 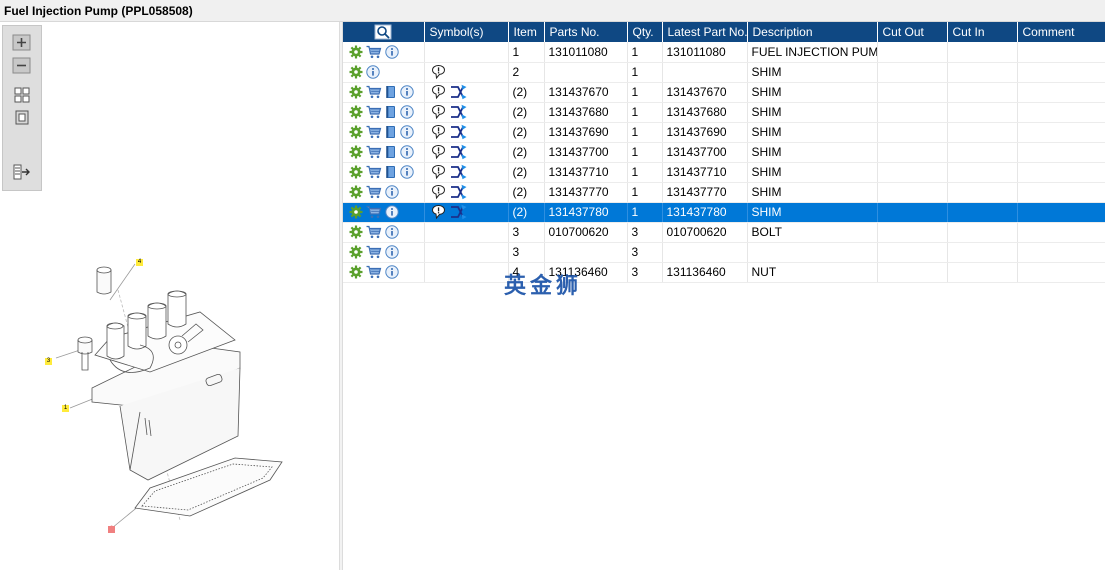 What do you see at coordinates (724, 132) in the screenshot?
I see `table-row: (2) 131437690 1 131437690 SHIM` at bounding box center [724, 132].